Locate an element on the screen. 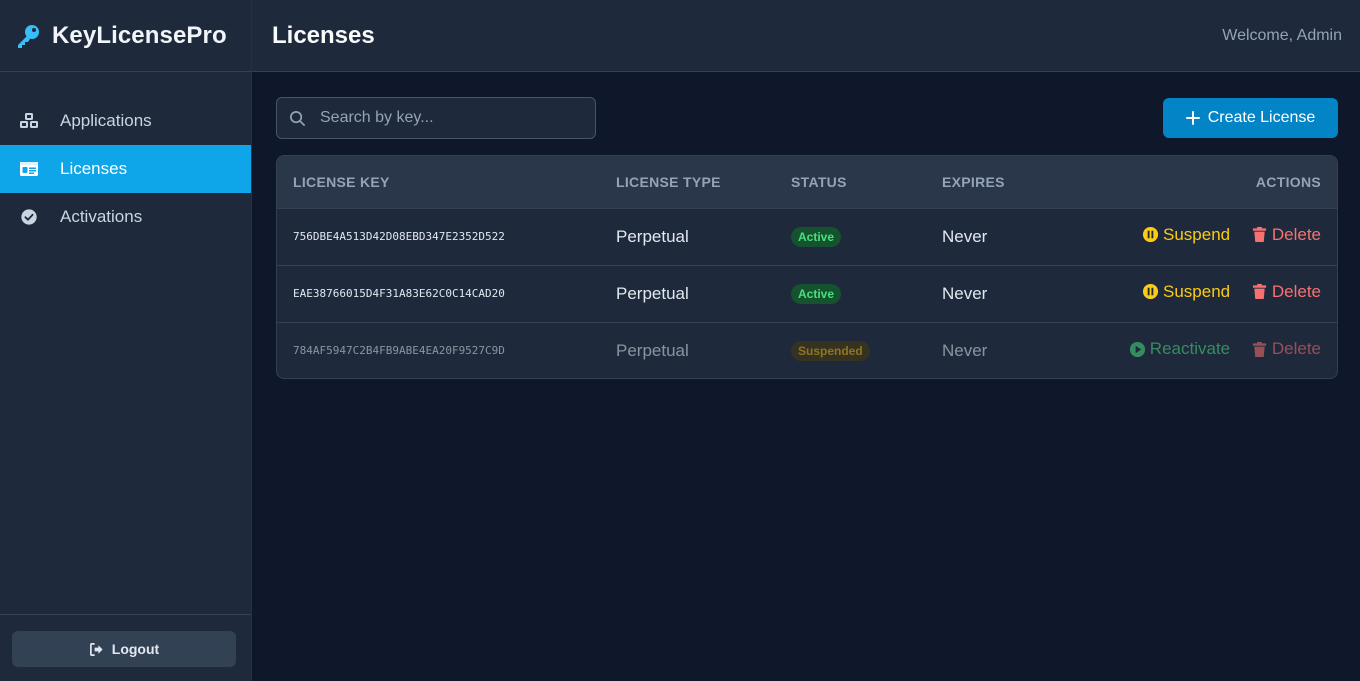  search-box is located at coordinates (436, 118).